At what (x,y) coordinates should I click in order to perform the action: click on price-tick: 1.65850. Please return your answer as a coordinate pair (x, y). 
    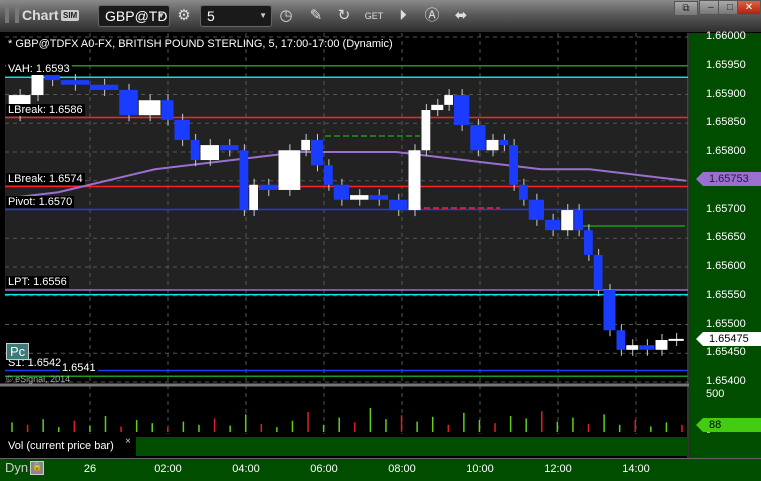
    Looking at the image, I should click on (726, 122).